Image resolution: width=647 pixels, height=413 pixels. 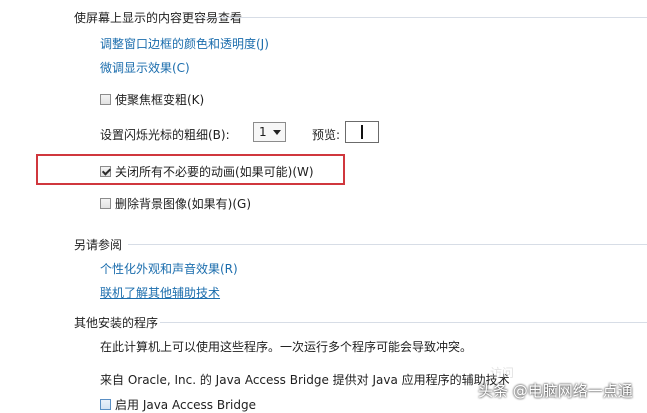 What do you see at coordinates (160, 100) in the screenshot?
I see `thick-focus-label: 使聚焦框变粗(K)` at bounding box center [160, 100].